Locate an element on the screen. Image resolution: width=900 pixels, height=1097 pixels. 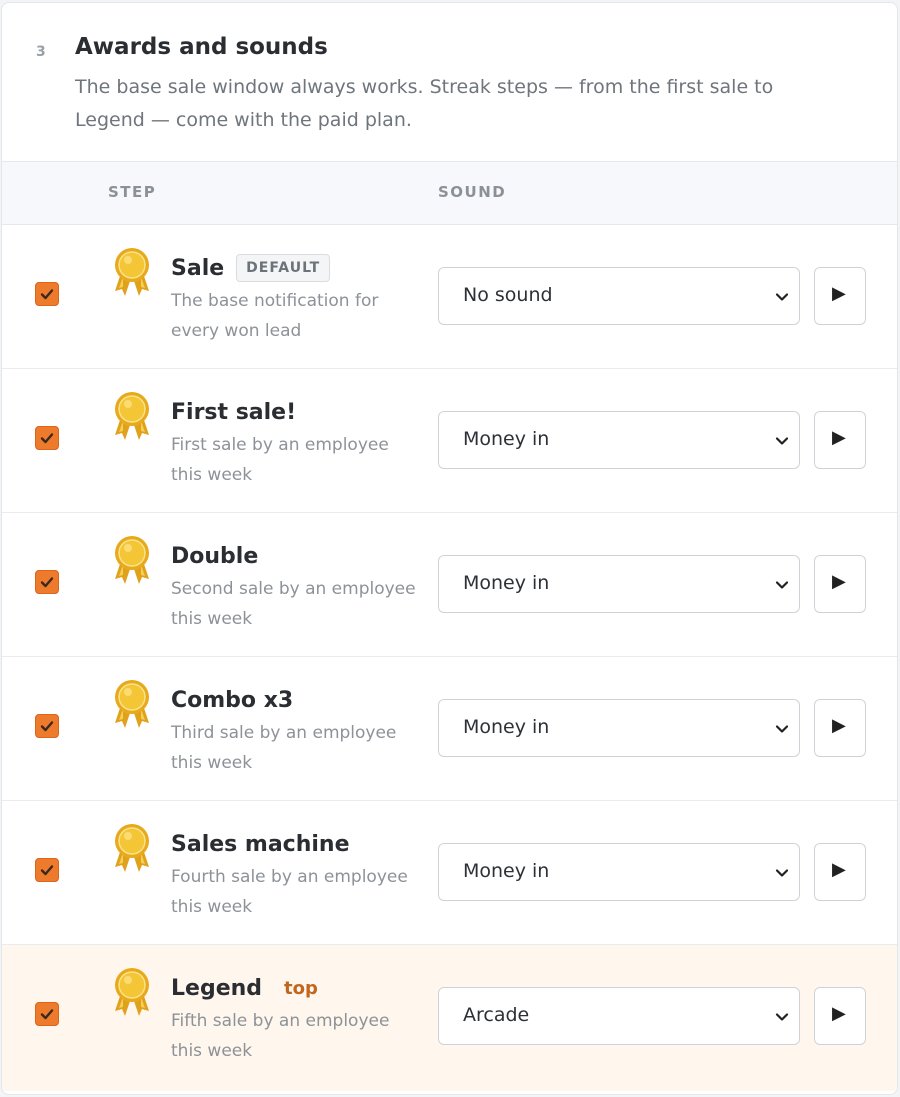
step-name-line: First sale! is located at coordinates (233, 412).